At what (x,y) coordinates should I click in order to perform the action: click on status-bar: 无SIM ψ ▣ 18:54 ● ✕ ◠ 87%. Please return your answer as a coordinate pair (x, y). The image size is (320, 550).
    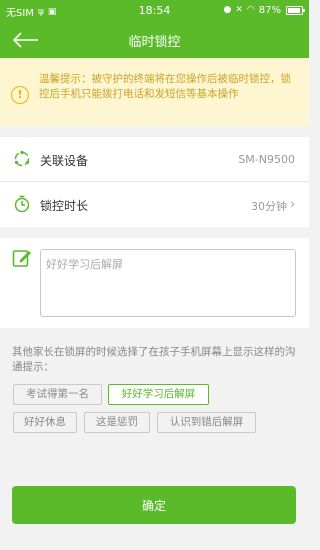
    Looking at the image, I should click on (154, 11).